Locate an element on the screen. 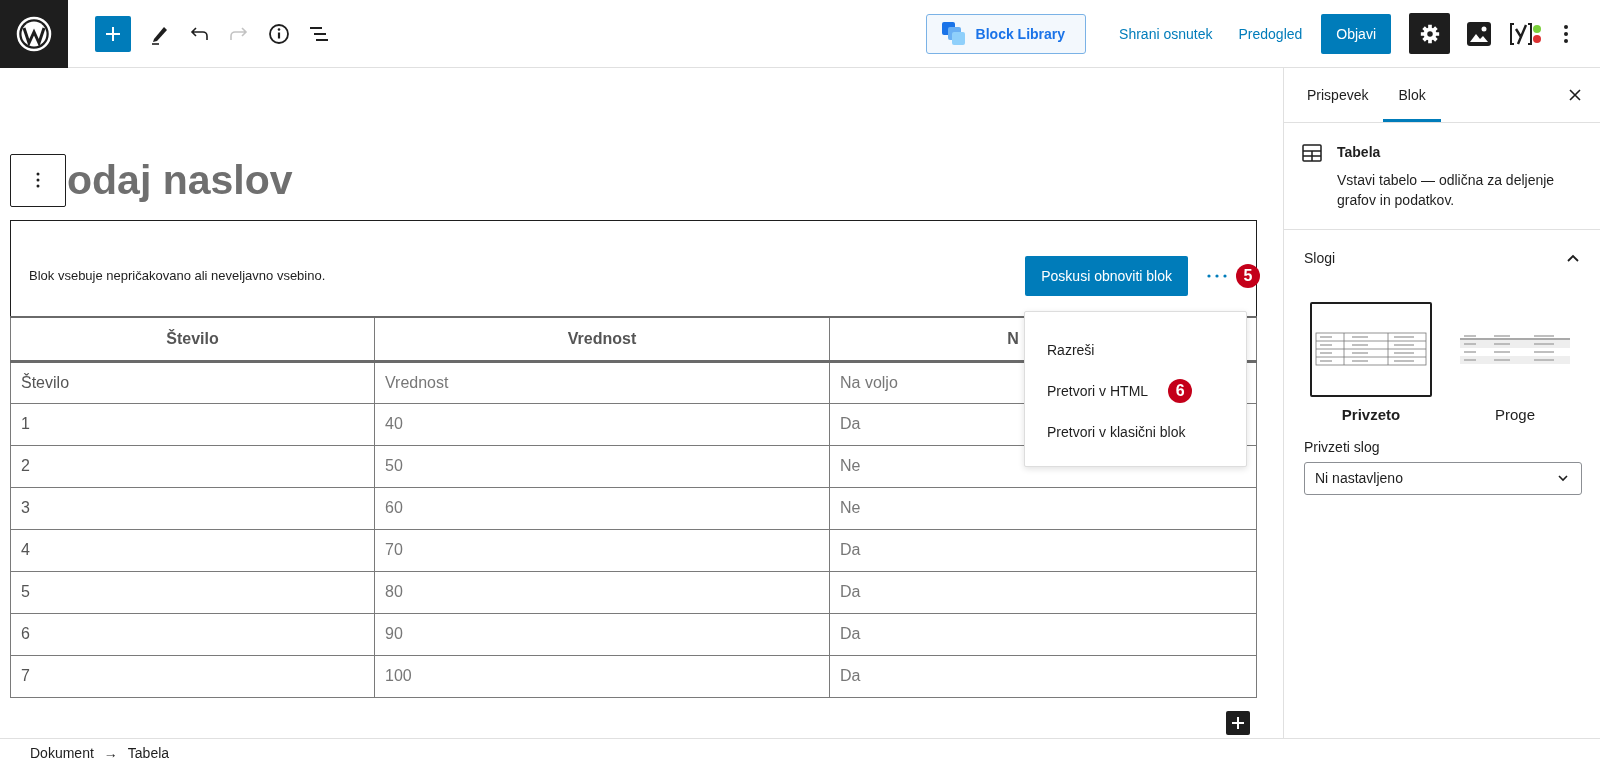 This screenshot has height=767, width=1600. post-title-field: odaj naslov is located at coordinates (180, 180).